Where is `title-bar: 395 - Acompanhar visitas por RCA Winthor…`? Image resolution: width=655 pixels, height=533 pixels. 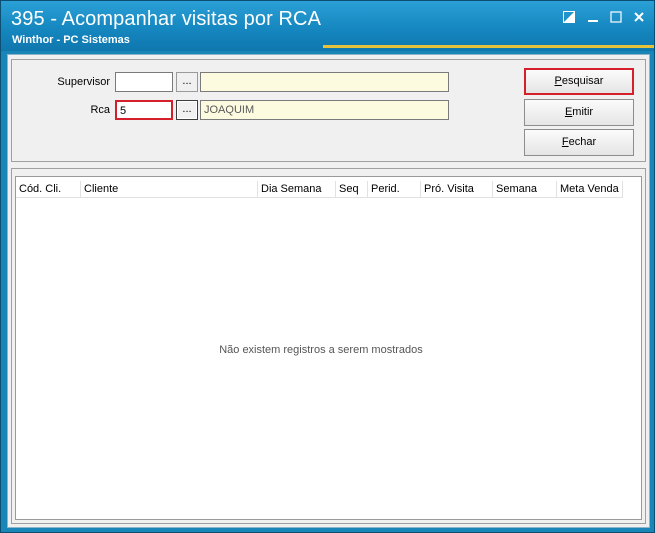
title-bar: 395 - Acompanhar visitas por RCA Winthor… is located at coordinates (327, 26).